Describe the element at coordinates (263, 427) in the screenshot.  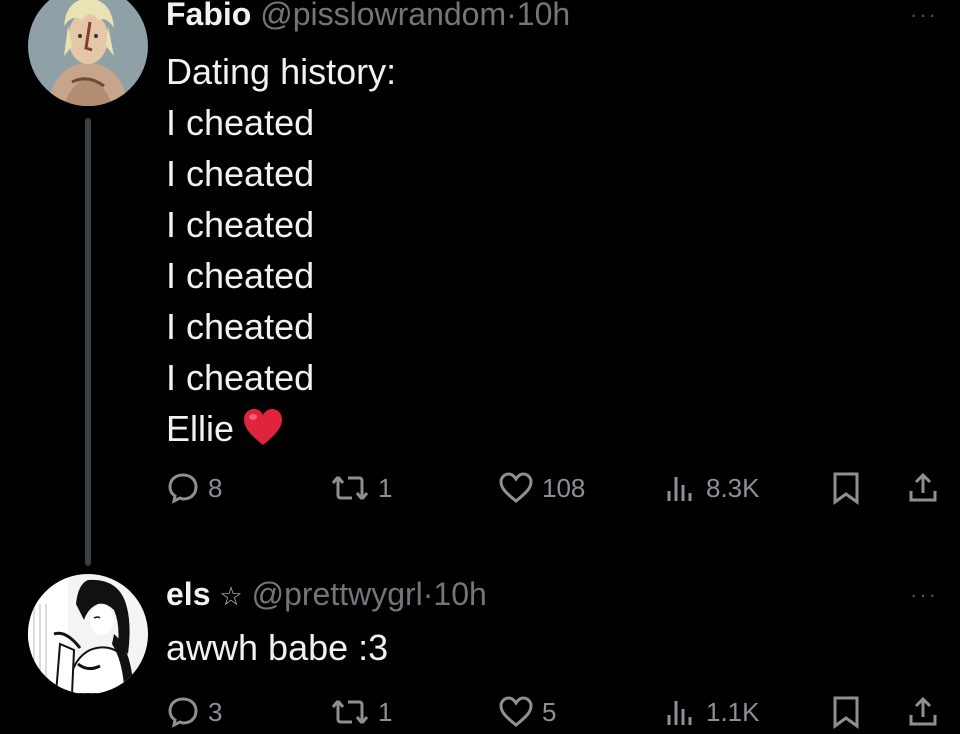
I see `heart-emoji-icon` at that location.